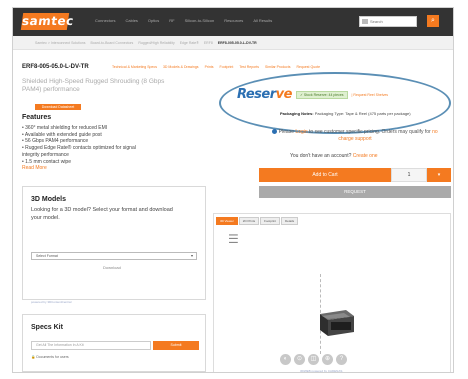  What do you see at coordinates (134, 67) in the screenshot?
I see `product-link: Technical & Marketing Specs` at bounding box center [134, 67].